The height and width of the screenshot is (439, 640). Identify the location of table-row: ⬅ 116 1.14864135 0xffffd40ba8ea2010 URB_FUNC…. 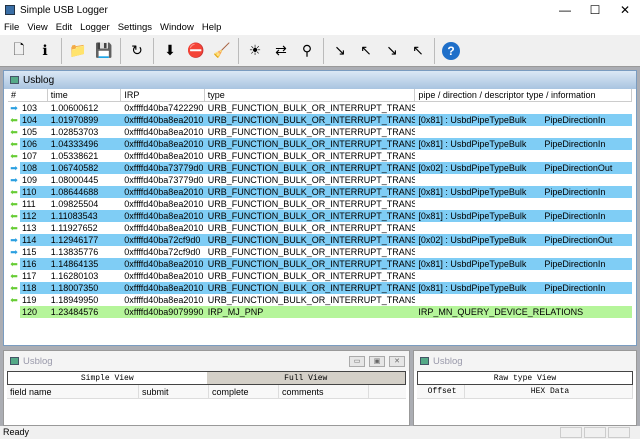
(320, 264).